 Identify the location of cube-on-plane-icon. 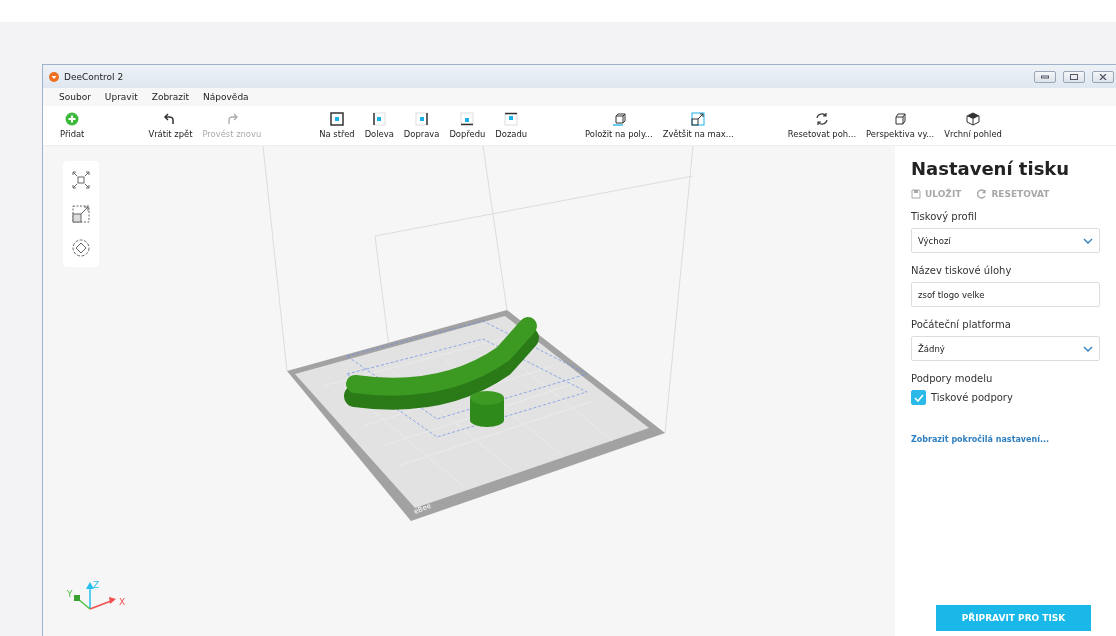
(618, 119).